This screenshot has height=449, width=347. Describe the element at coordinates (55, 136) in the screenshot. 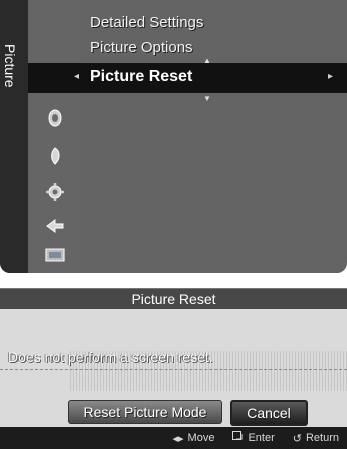

I see `category-icon-column` at that location.